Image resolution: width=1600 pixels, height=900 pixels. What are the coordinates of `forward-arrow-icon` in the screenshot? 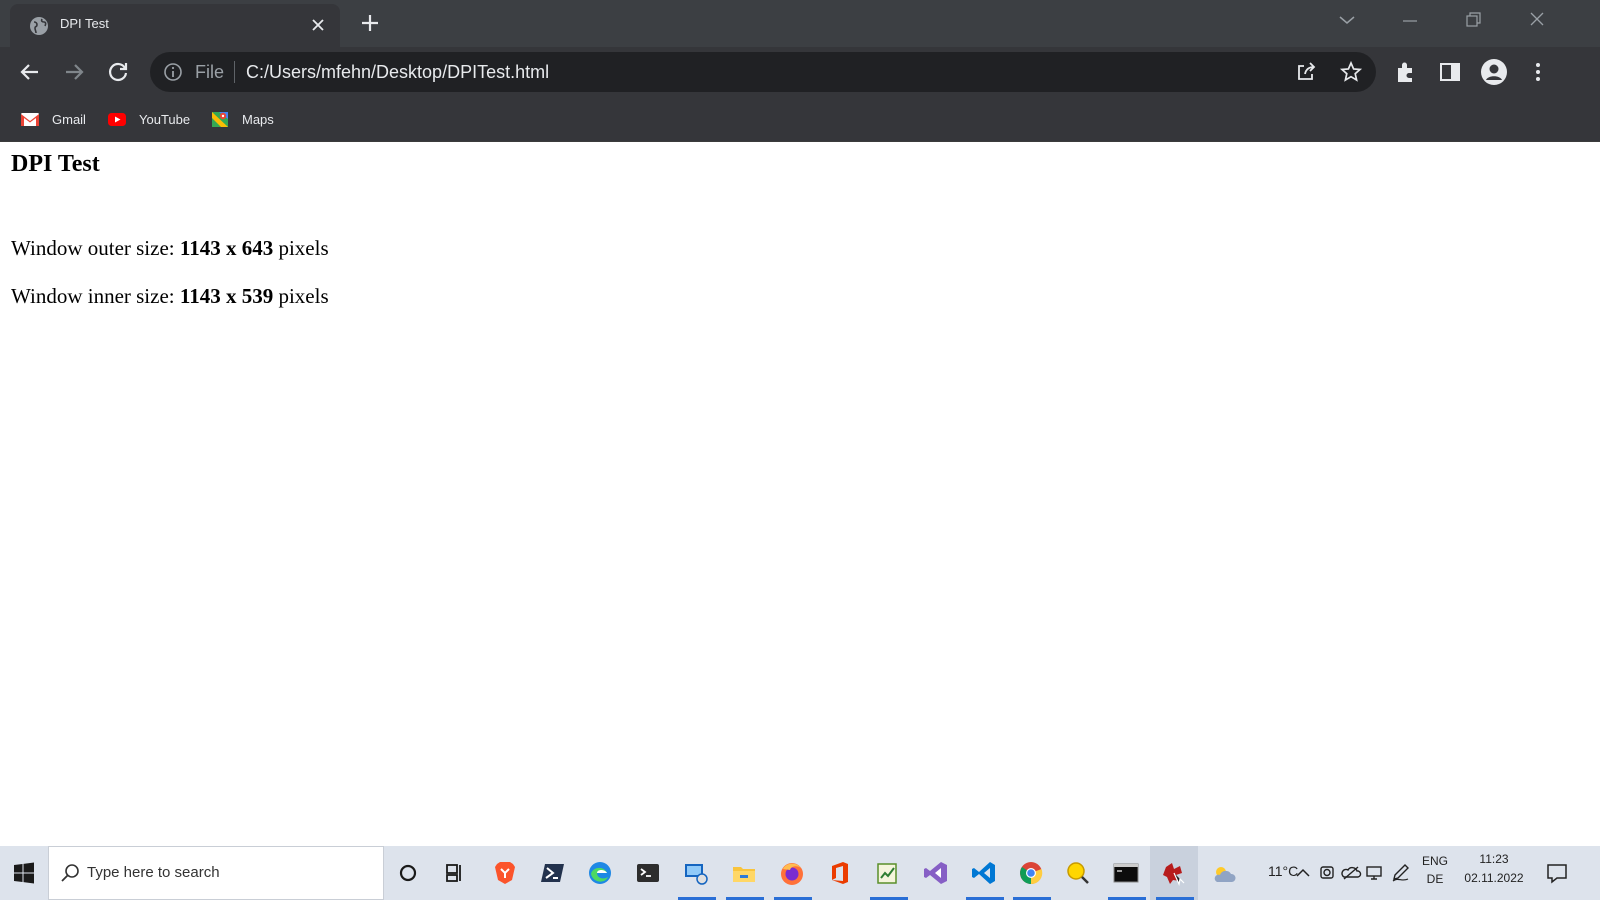 It's located at (74, 72).